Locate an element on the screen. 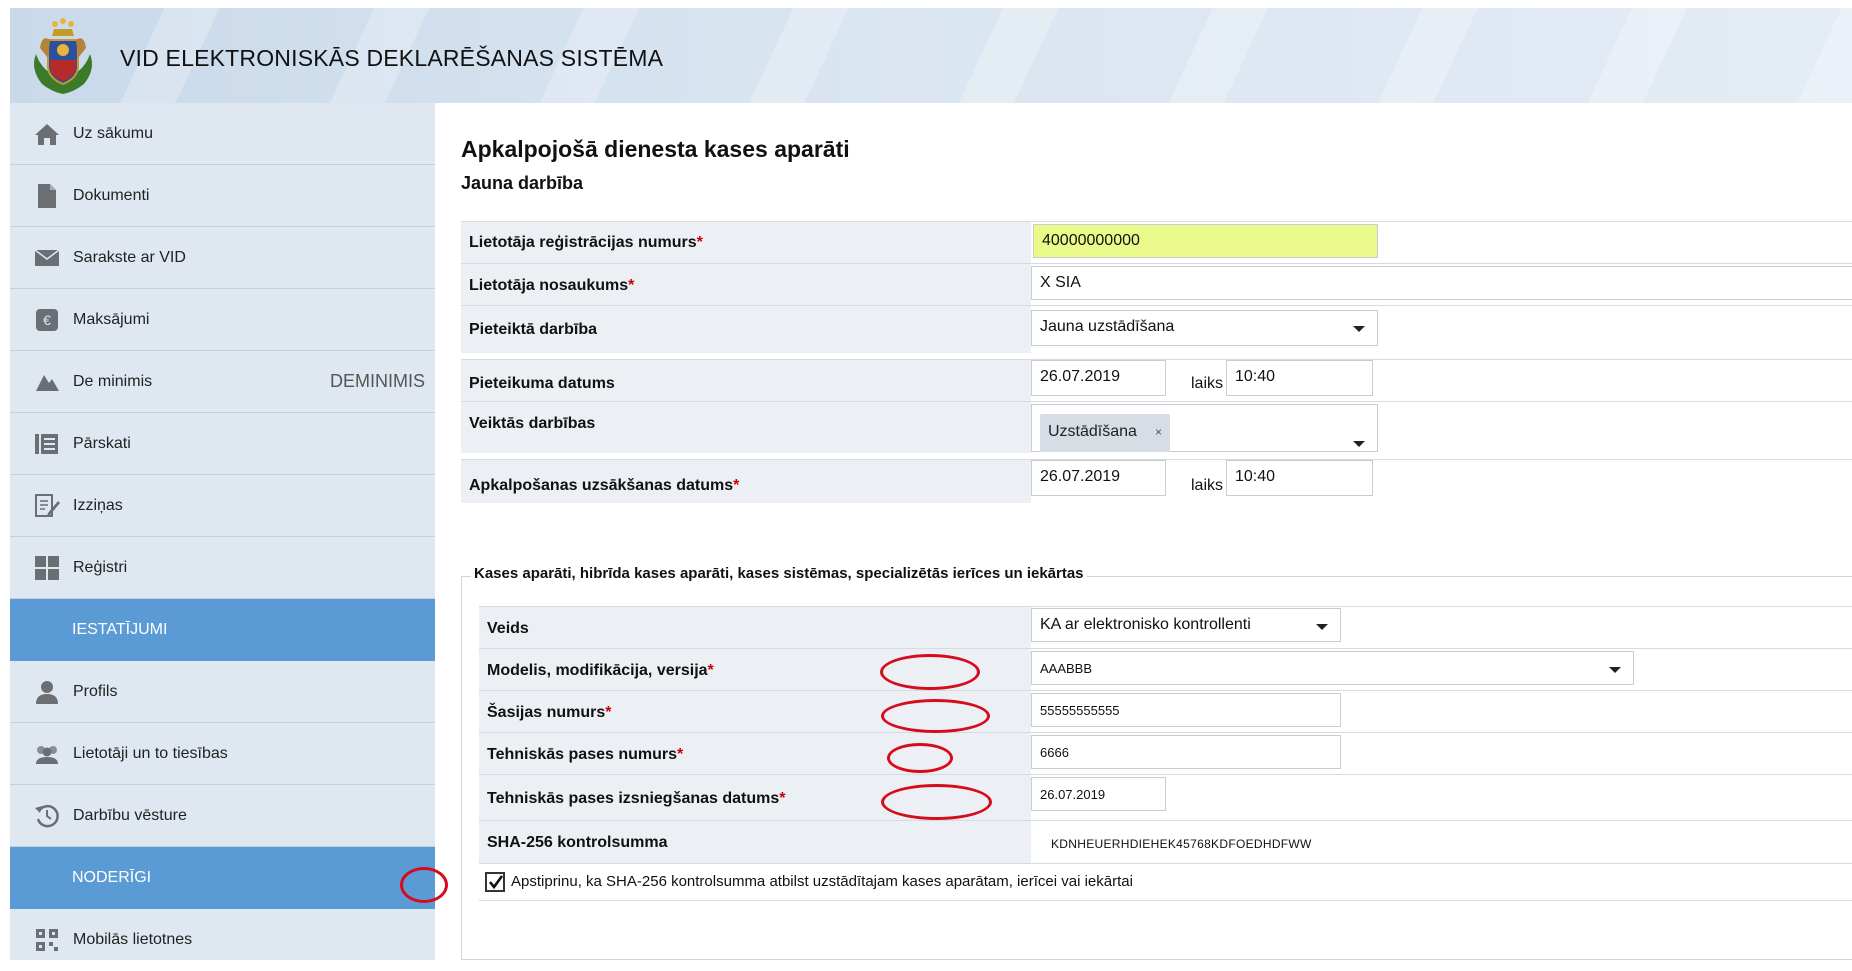  sidebar-item-documents: Dokumenti is located at coordinates (222, 196).